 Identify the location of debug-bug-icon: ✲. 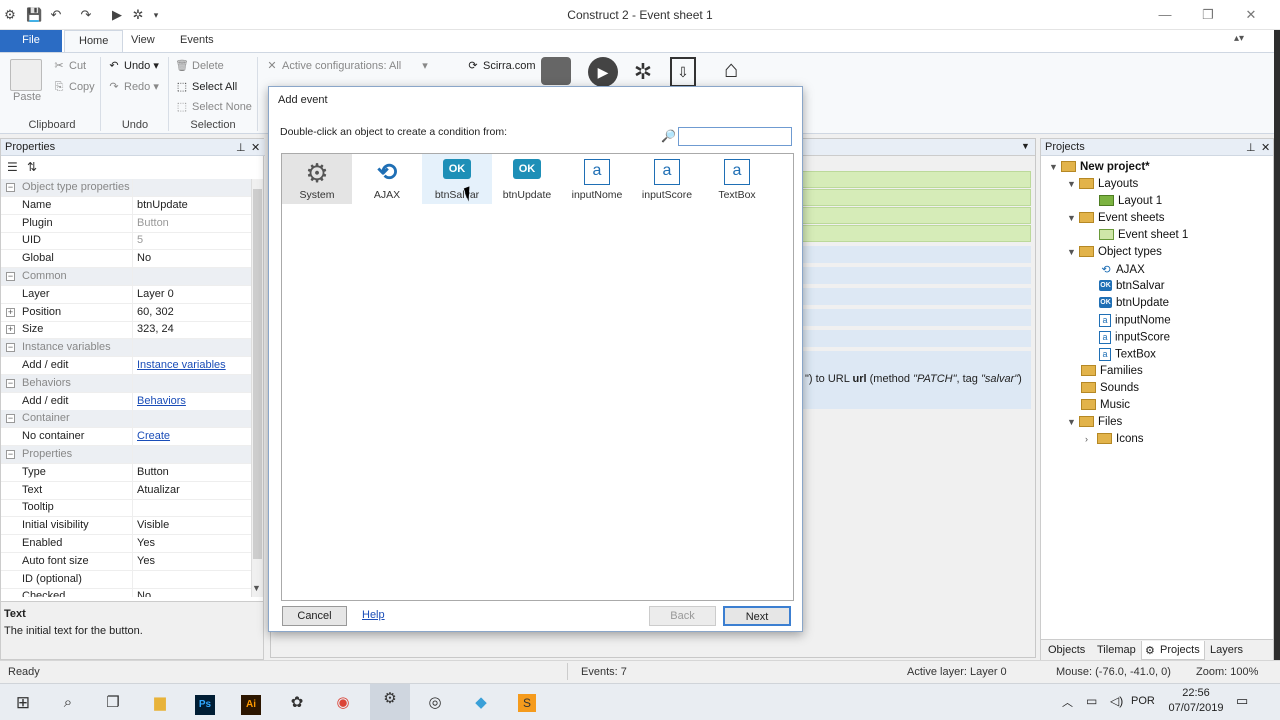
(643, 72).